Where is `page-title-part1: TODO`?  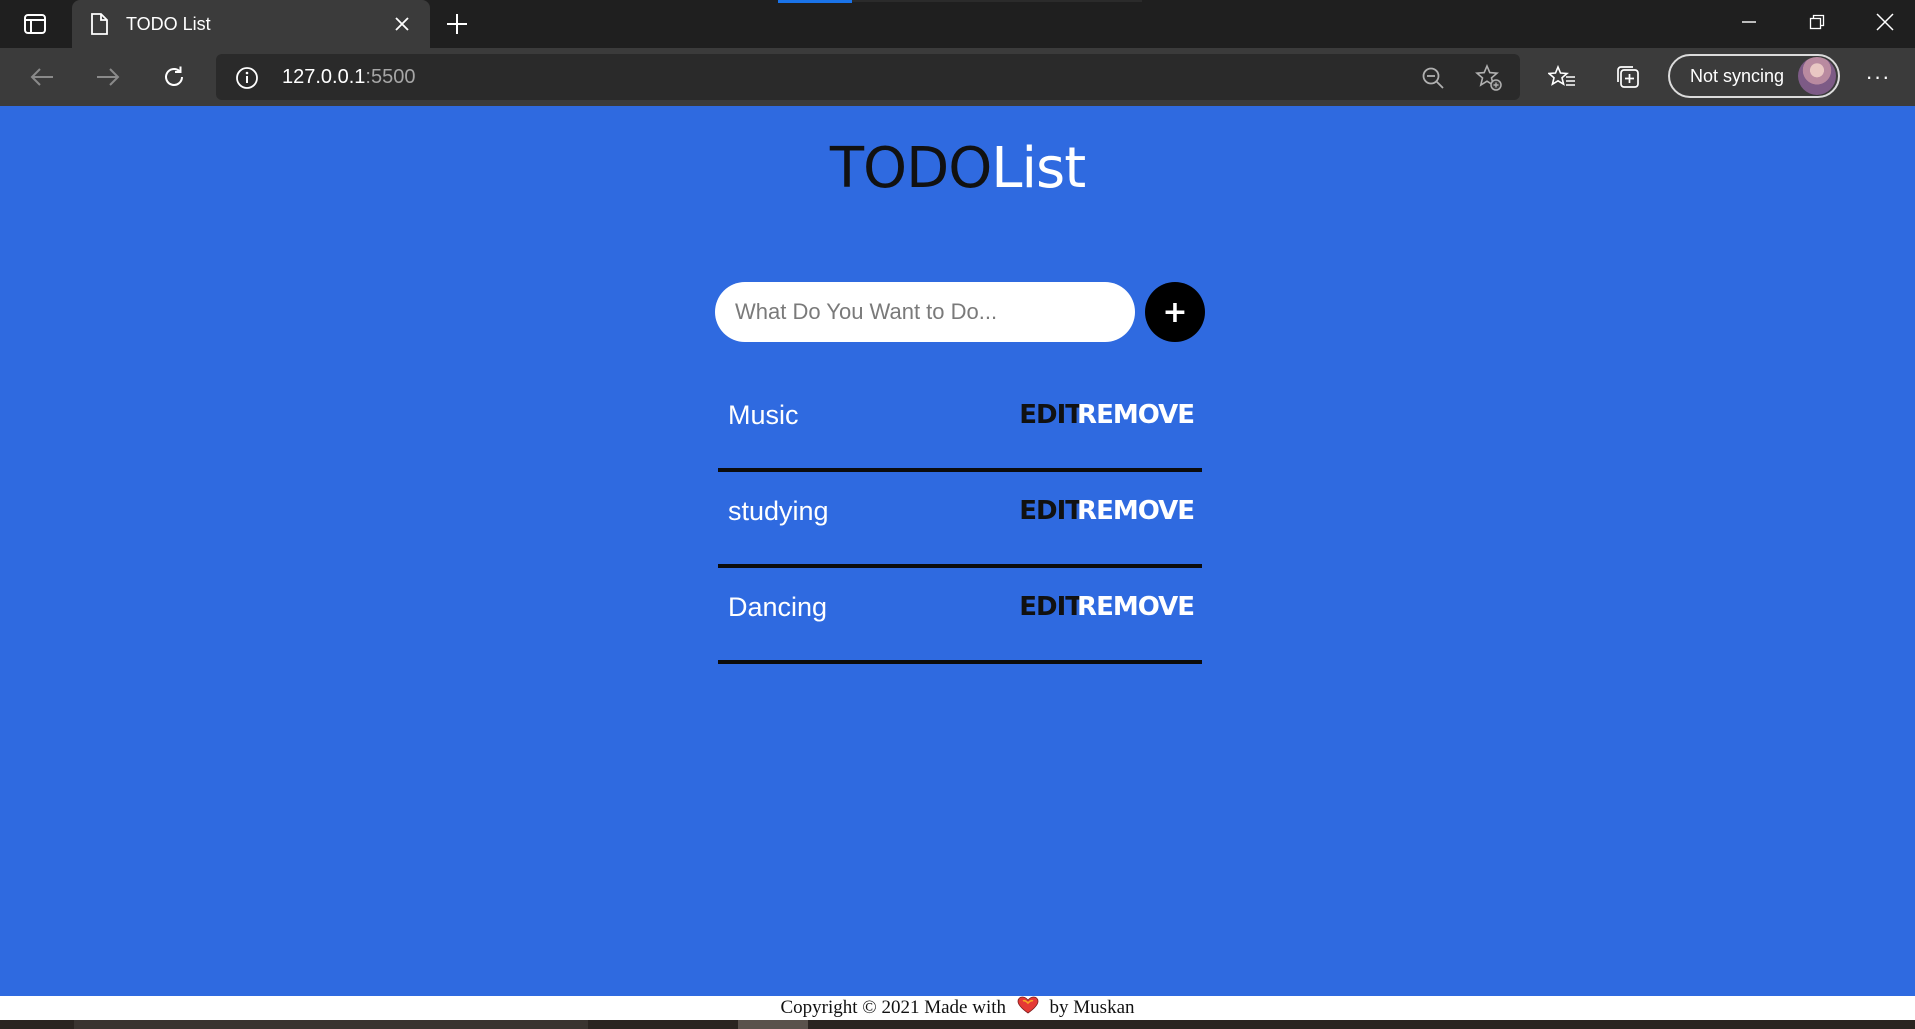
page-title-part1: TODO is located at coordinates (910, 168).